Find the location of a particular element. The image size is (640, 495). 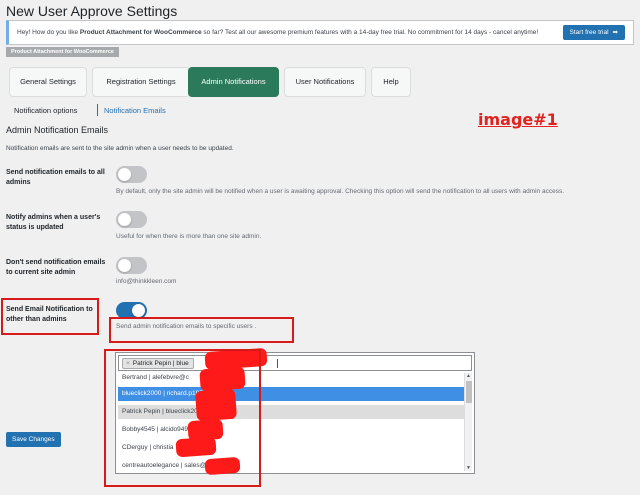

subnav-notification-options: Notification options is located at coordinates (45, 110).